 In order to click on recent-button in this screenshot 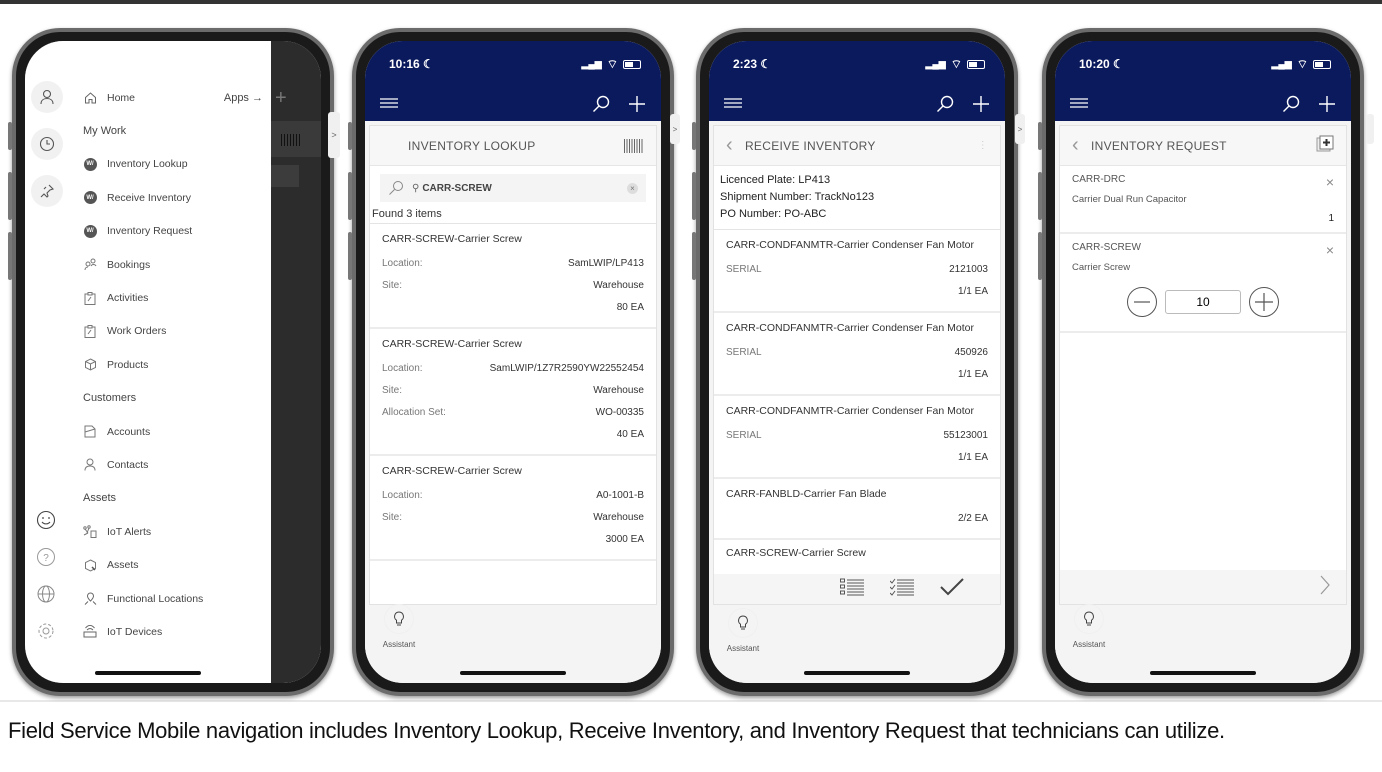, I will do `click(47, 144)`.